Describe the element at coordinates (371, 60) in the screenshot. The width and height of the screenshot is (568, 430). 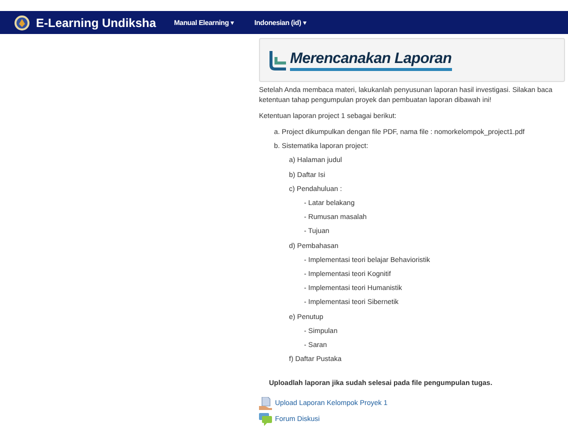
I see `banner-title: Merencanakan Laporan` at that location.